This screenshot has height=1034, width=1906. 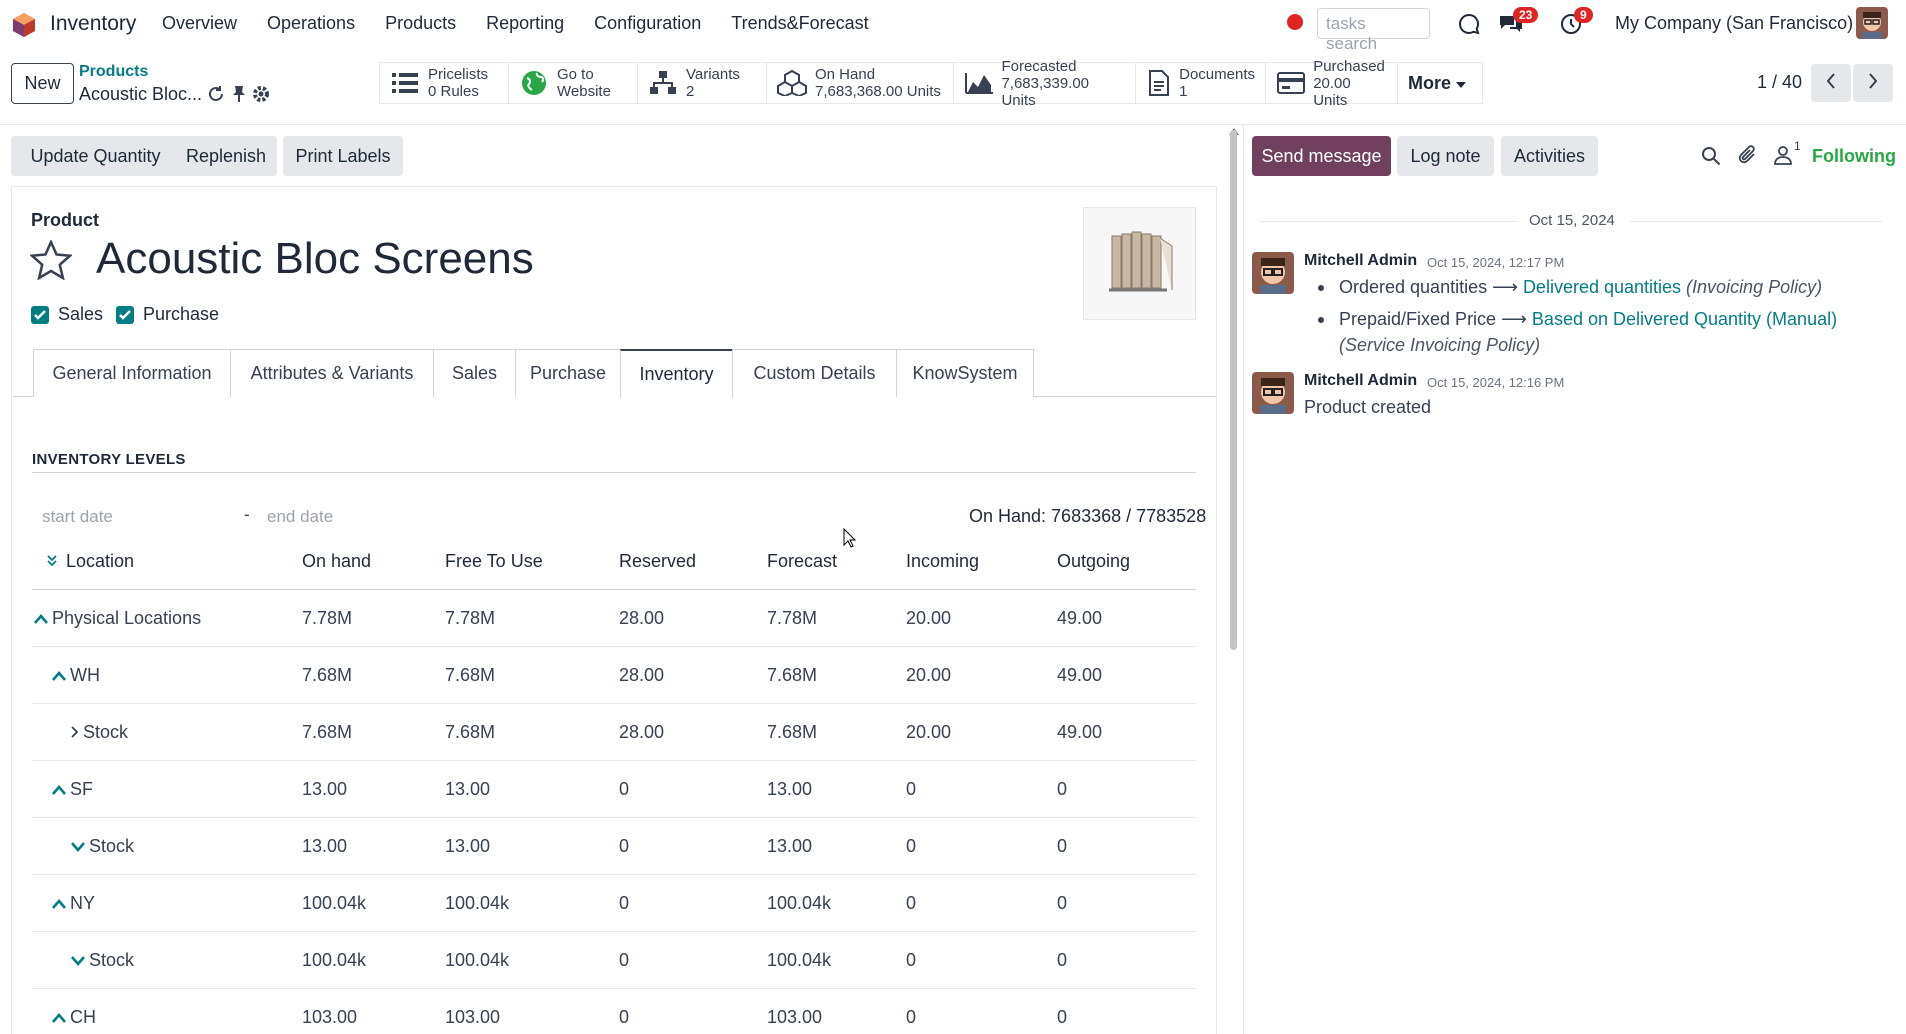 What do you see at coordinates (93, 24) in the screenshot?
I see `app-name: Inventory` at bounding box center [93, 24].